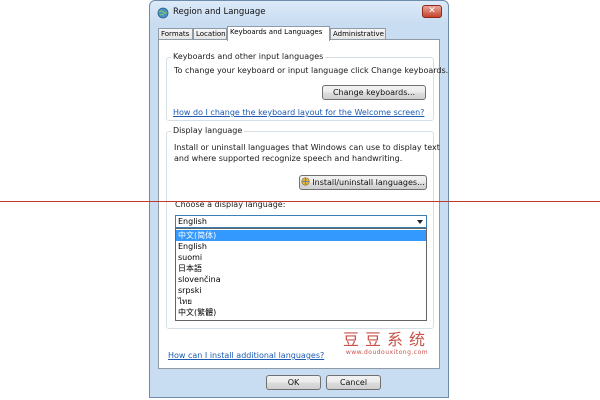 Image resolution: width=600 pixels, height=400 pixels. Describe the element at coordinates (301, 257) in the screenshot. I see `language-option: suomi` at that location.